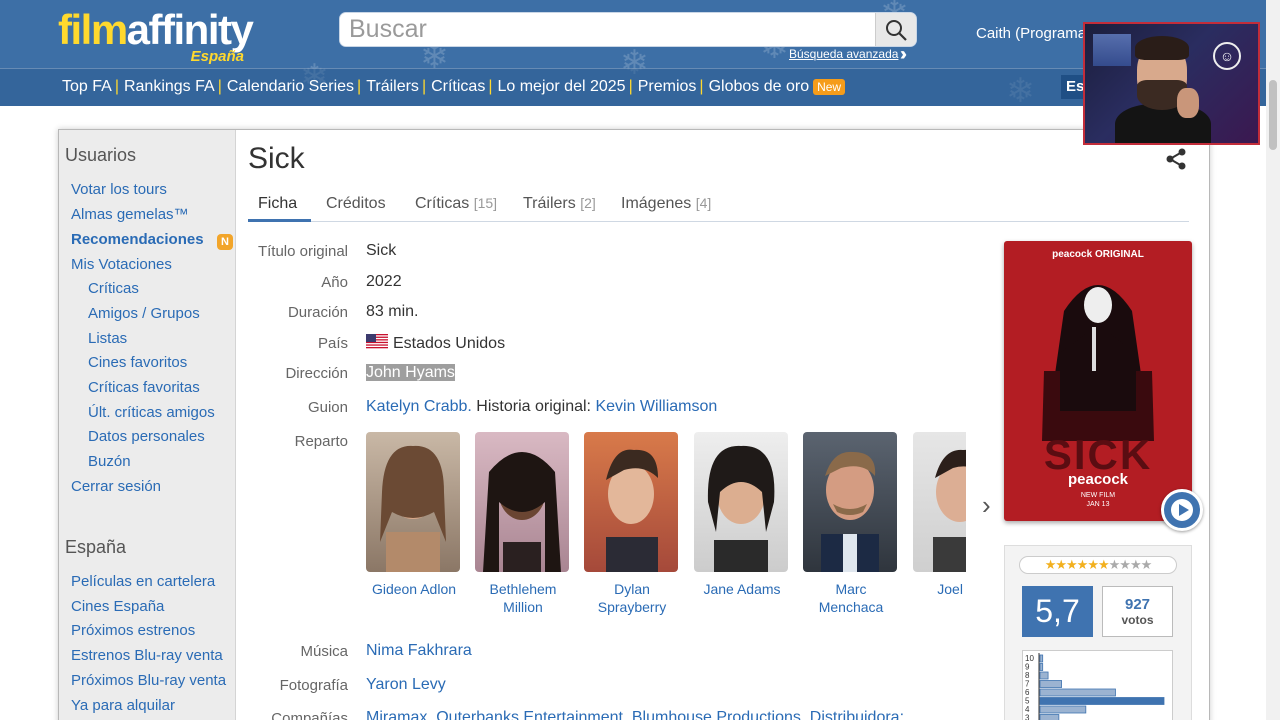 This screenshot has width=1280, height=720. What do you see at coordinates (666, 204) in the screenshot?
I see `tab-imagenes: Imágenes [4]` at bounding box center [666, 204].